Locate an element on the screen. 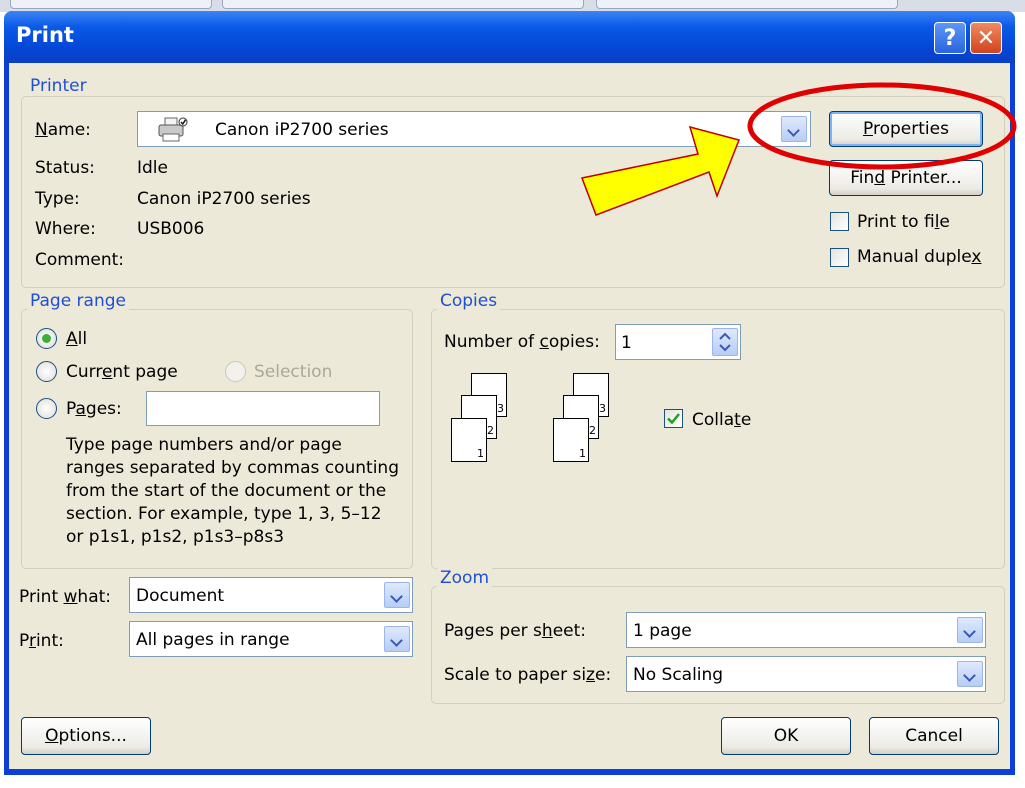 This screenshot has height=788, width=1025. yellow-arrow-annotation is located at coordinates (660, 170).